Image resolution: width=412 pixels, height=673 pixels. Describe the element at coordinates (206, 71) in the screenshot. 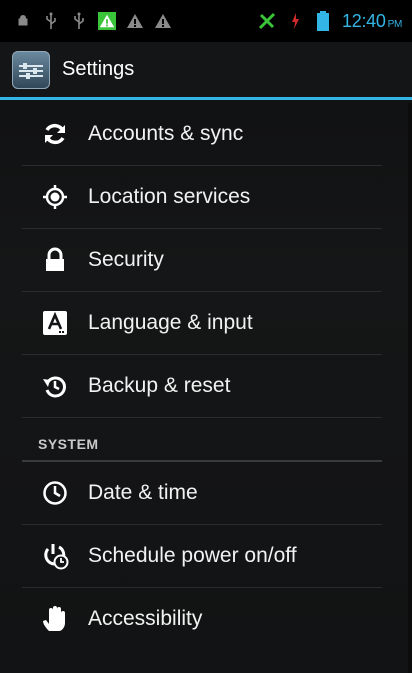

I see `action-bar: Settings` at that location.